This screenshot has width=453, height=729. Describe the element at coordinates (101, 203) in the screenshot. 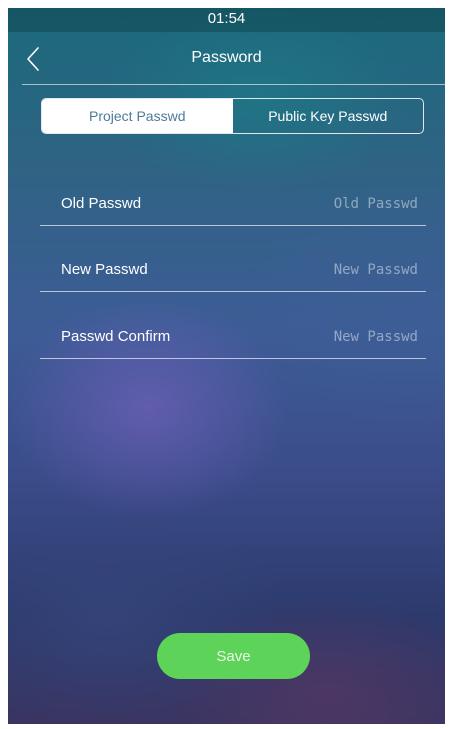

I see `old-passwd-label: Old Passwd` at that location.